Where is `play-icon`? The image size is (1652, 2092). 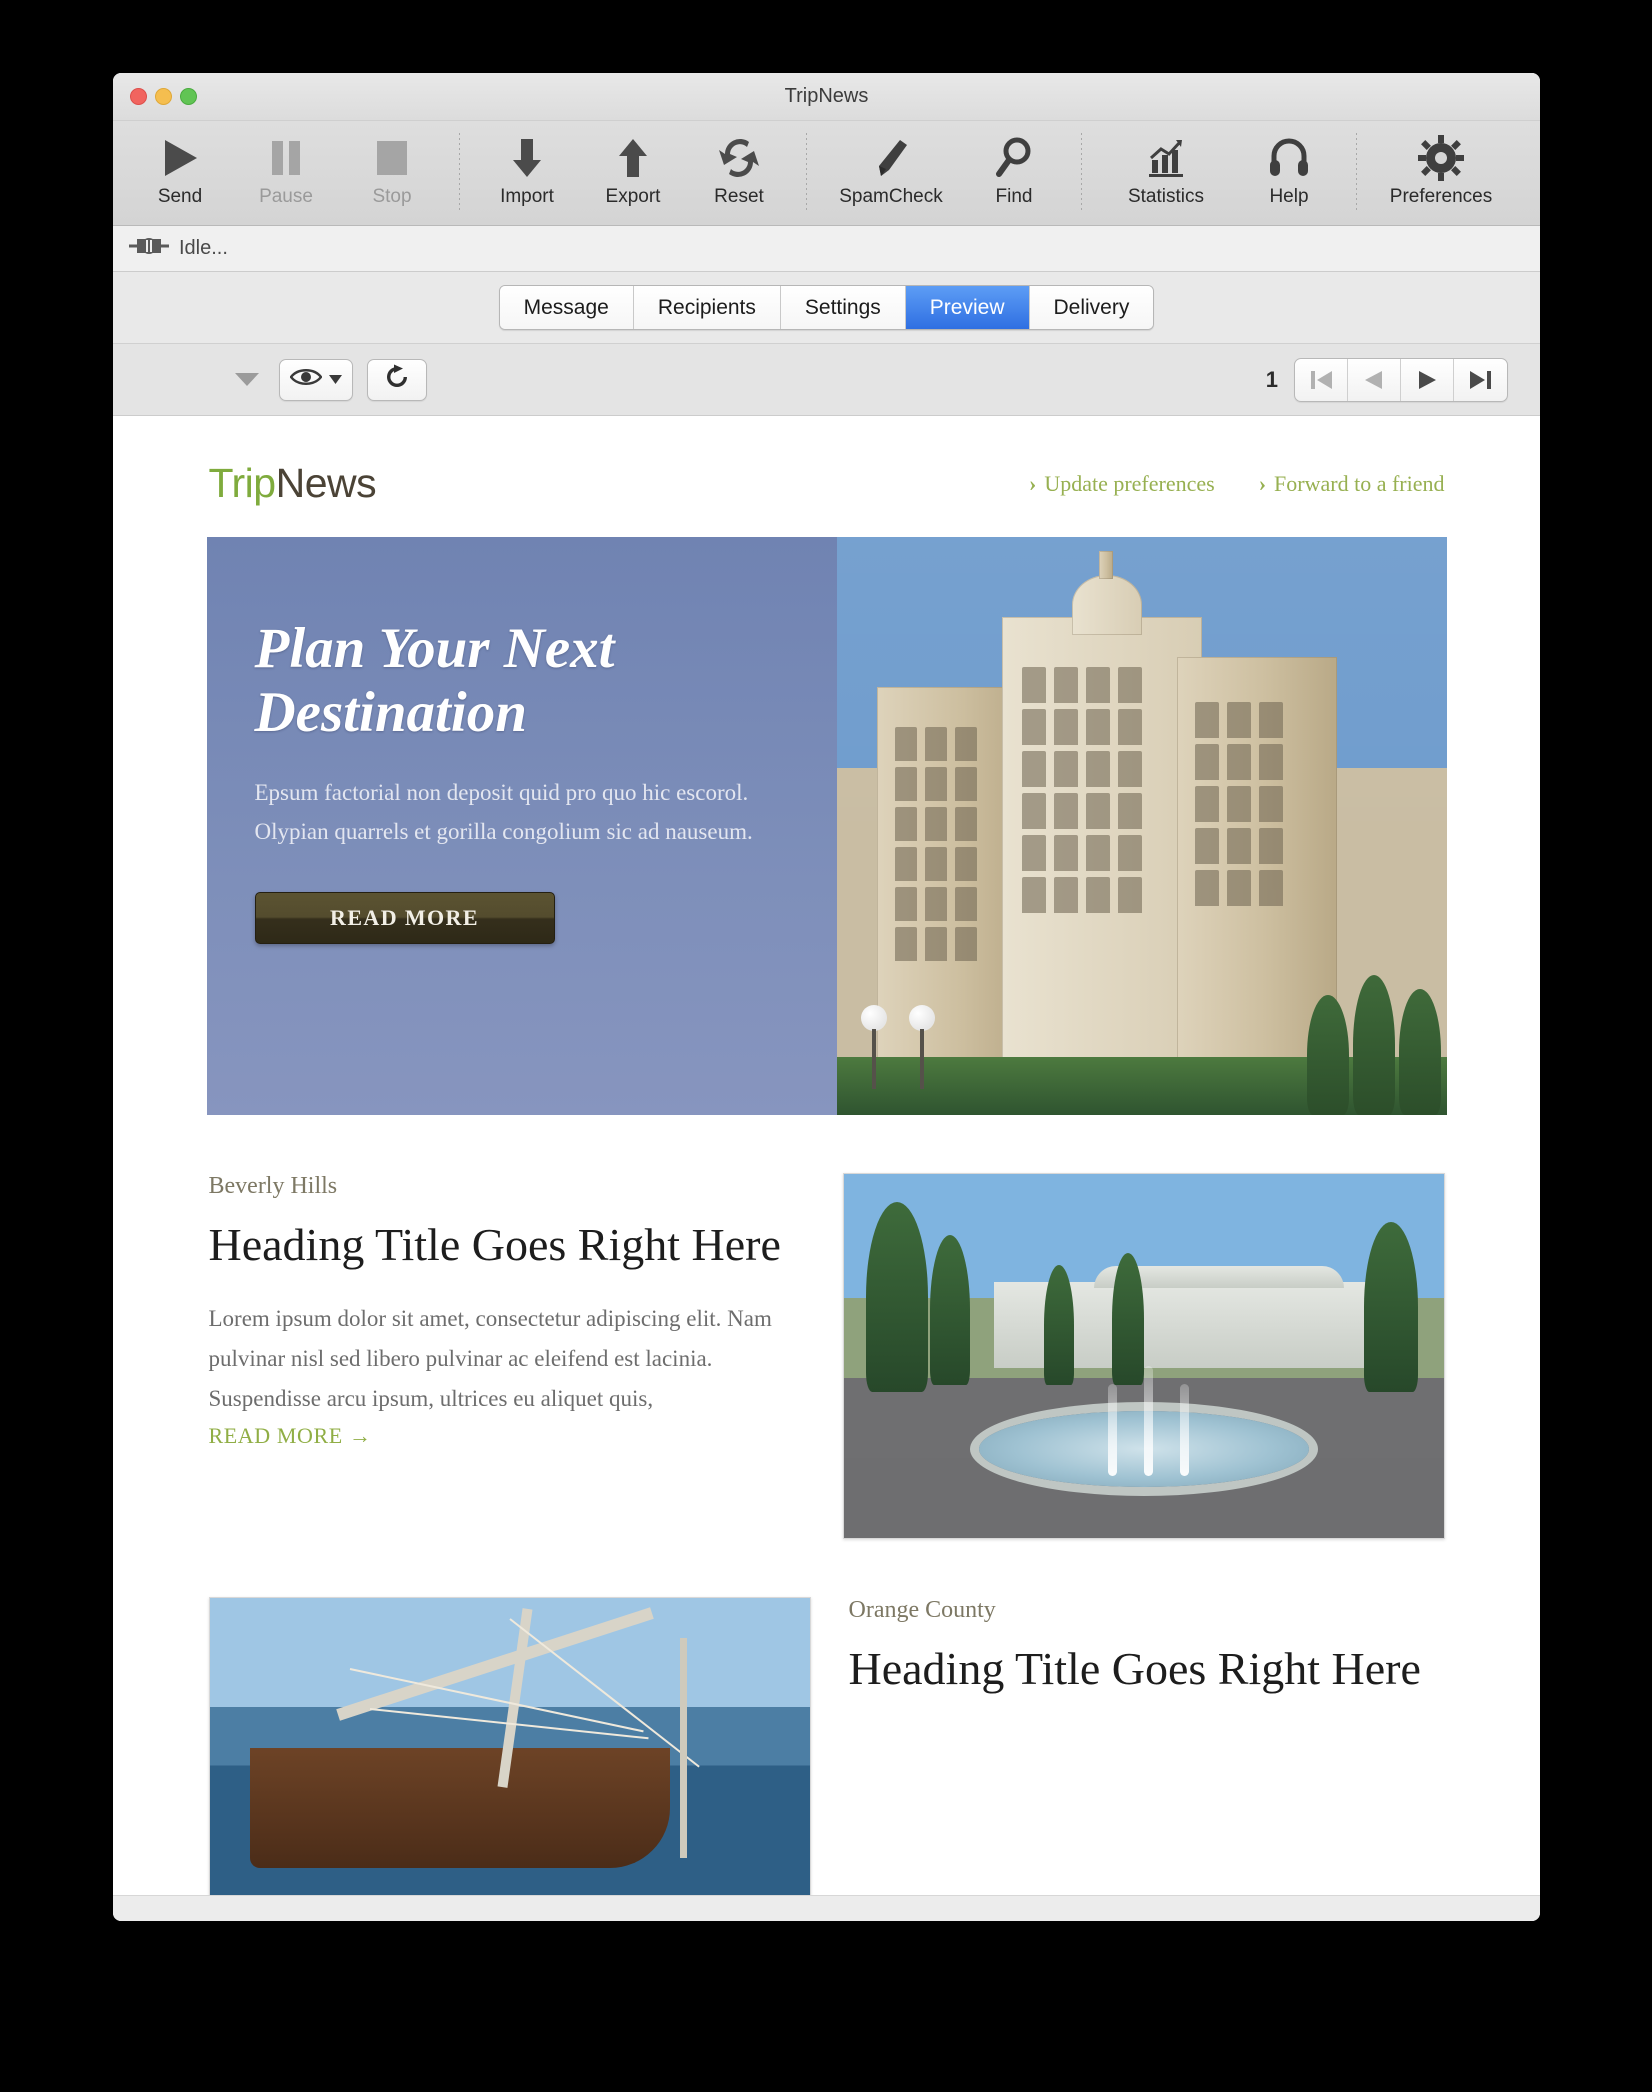 play-icon is located at coordinates (180, 158).